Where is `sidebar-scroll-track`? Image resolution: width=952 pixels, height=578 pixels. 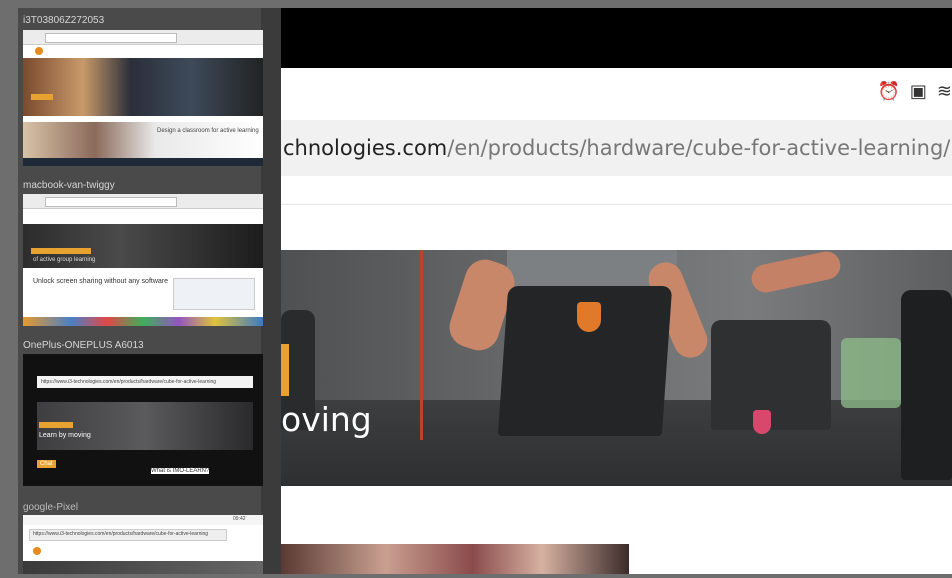 sidebar-scroll-track is located at coordinates (271, 291).